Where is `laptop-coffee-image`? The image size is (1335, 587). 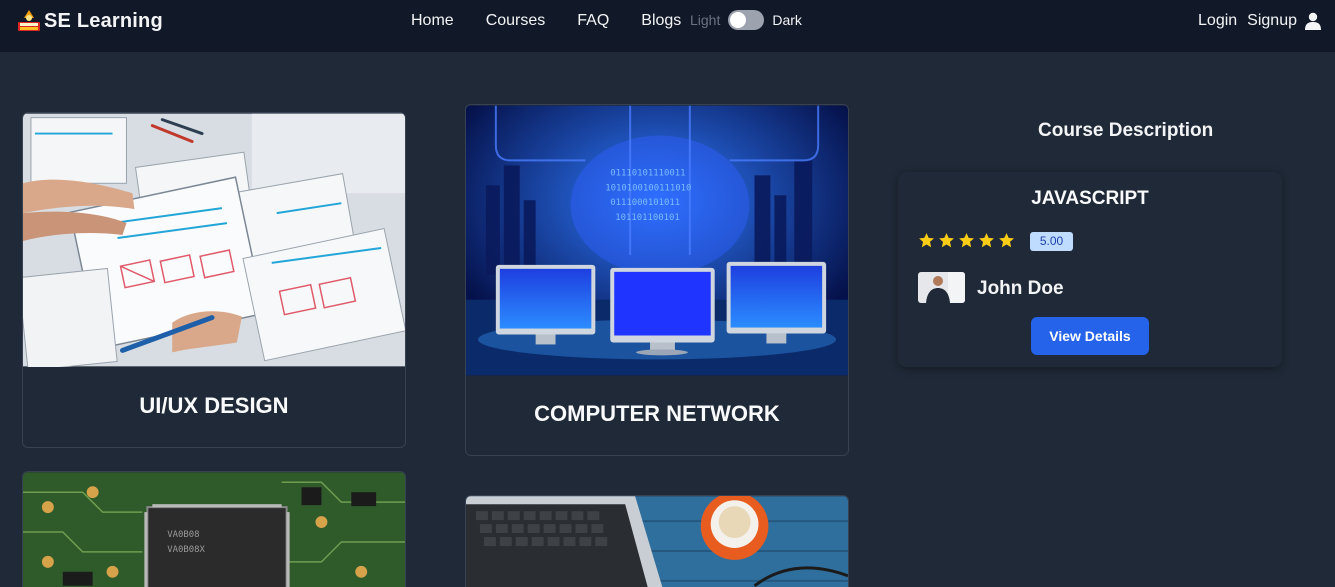
laptop-coffee-image is located at coordinates (657, 541).